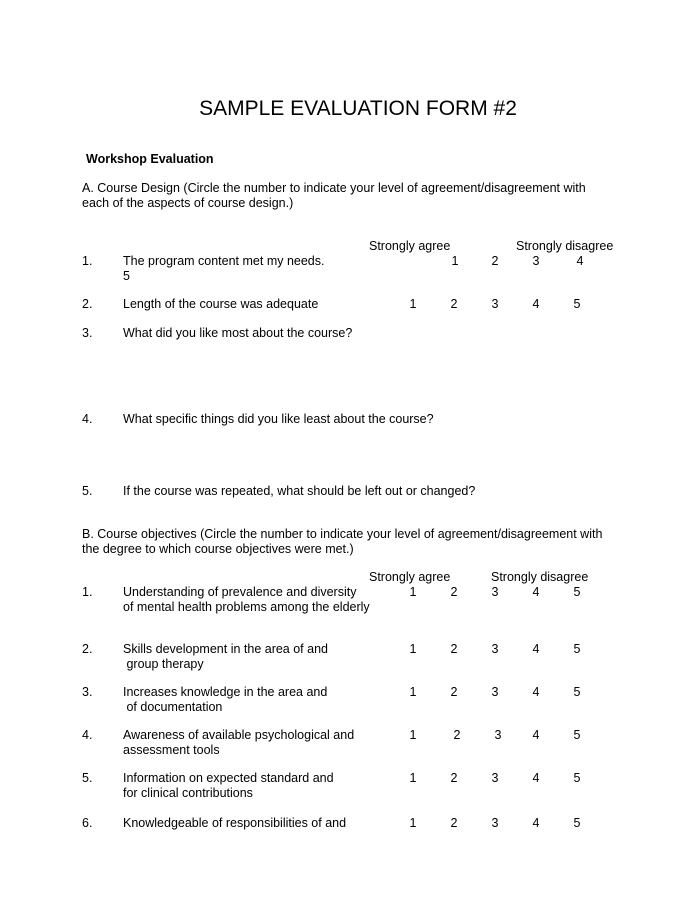 The image size is (696, 900). I want to click on objective-text-line2: for clinical contributions, so click(188, 793).